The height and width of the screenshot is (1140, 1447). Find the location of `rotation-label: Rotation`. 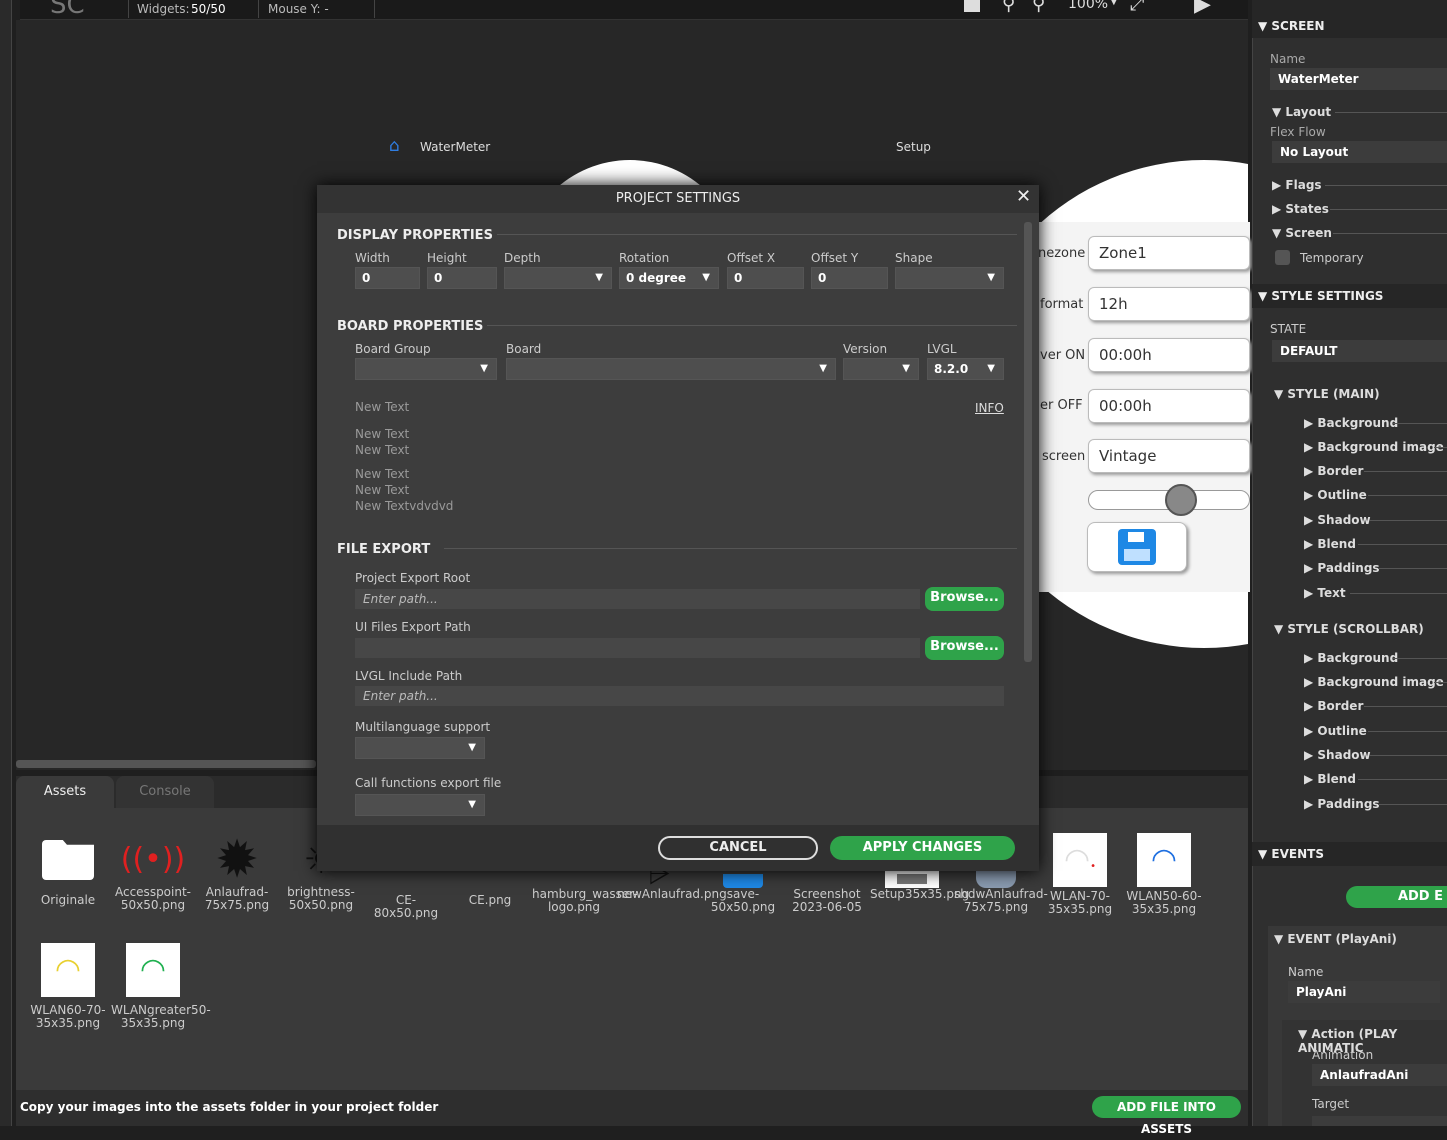

rotation-label: Rotation is located at coordinates (644, 258).